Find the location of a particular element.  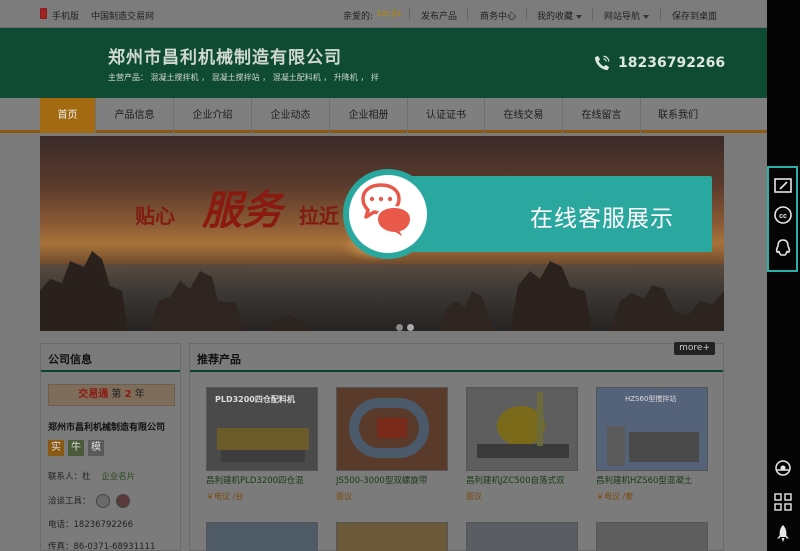

nav-tab-trade: 在线交易 is located at coordinates (524, 115).